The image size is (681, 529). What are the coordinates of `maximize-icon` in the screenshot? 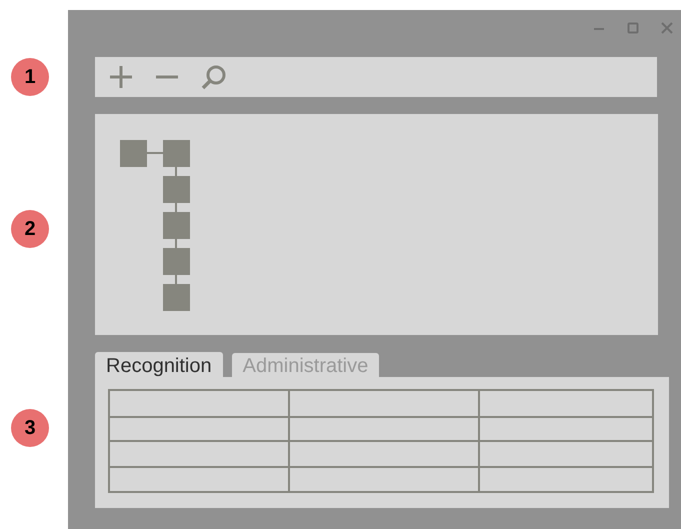 It's located at (633, 28).